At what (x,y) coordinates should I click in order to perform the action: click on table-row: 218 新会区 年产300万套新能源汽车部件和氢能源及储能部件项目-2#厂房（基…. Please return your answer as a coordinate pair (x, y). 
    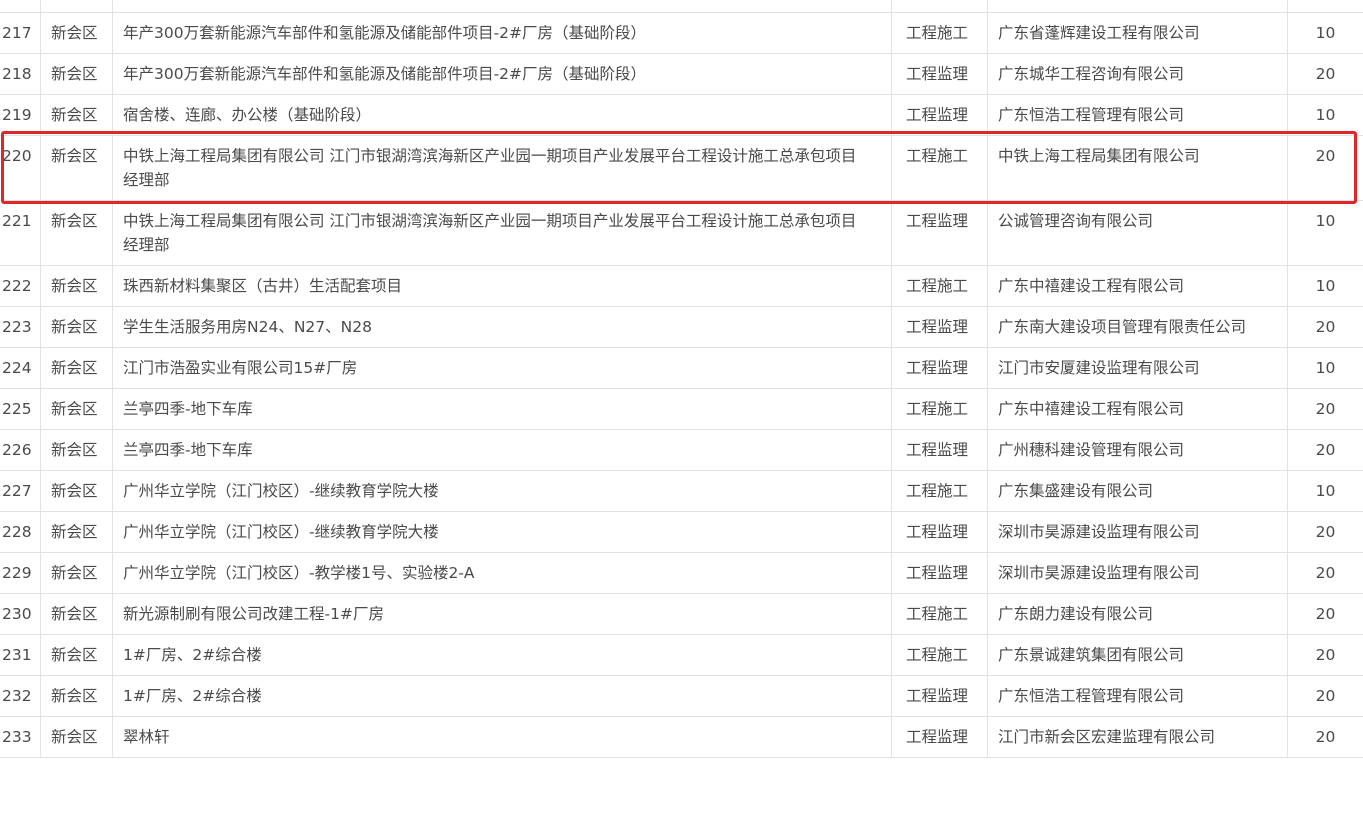
    Looking at the image, I should click on (681, 74).